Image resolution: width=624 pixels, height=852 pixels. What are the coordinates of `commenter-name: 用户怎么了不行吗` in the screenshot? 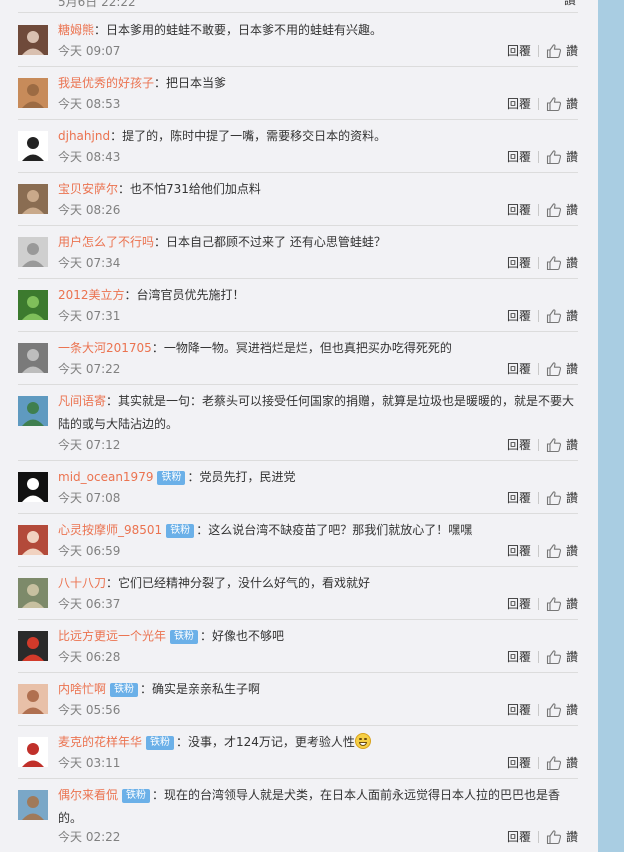 It's located at (106, 242).